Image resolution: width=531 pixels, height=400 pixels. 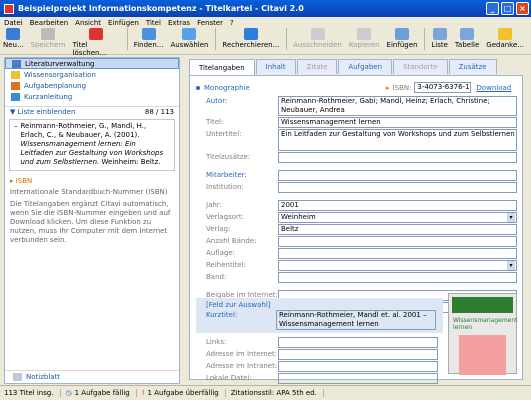 I want to click on field-adresse-im-internet, so click(x=358, y=354).